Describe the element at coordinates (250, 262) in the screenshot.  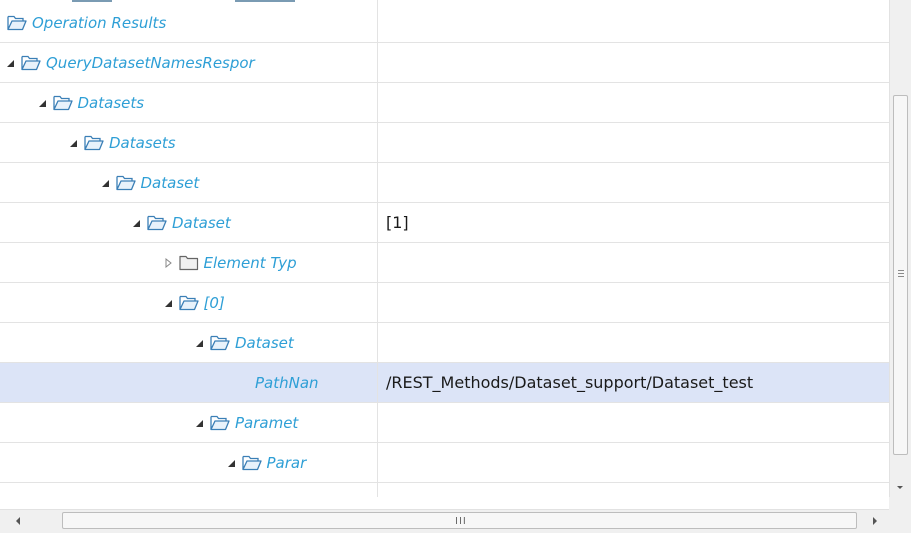
I see `tree-node-label: Element Typ` at that location.